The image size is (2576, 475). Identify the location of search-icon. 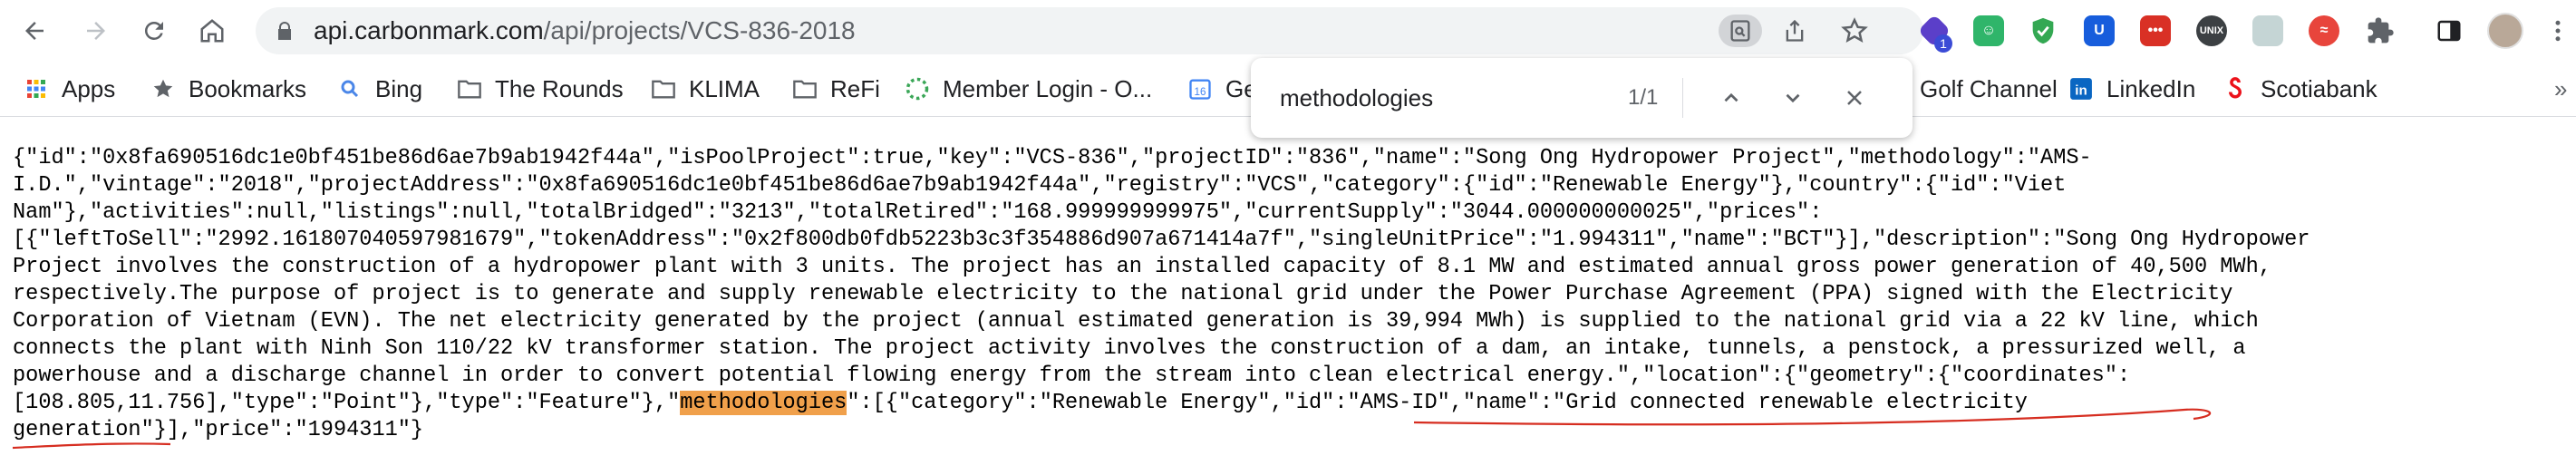
(350, 89).